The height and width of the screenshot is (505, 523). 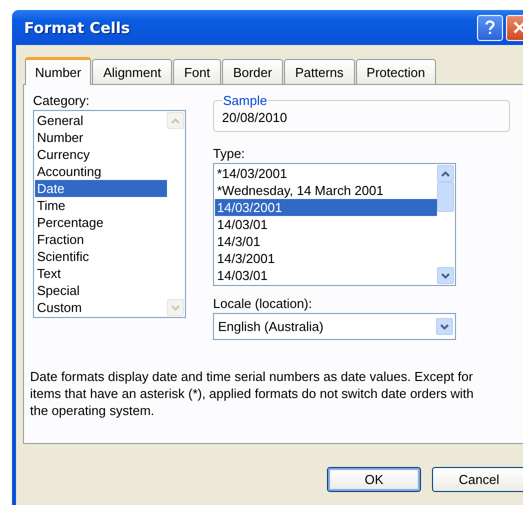 I want to click on list-item: 14/03/2001, so click(x=326, y=207).